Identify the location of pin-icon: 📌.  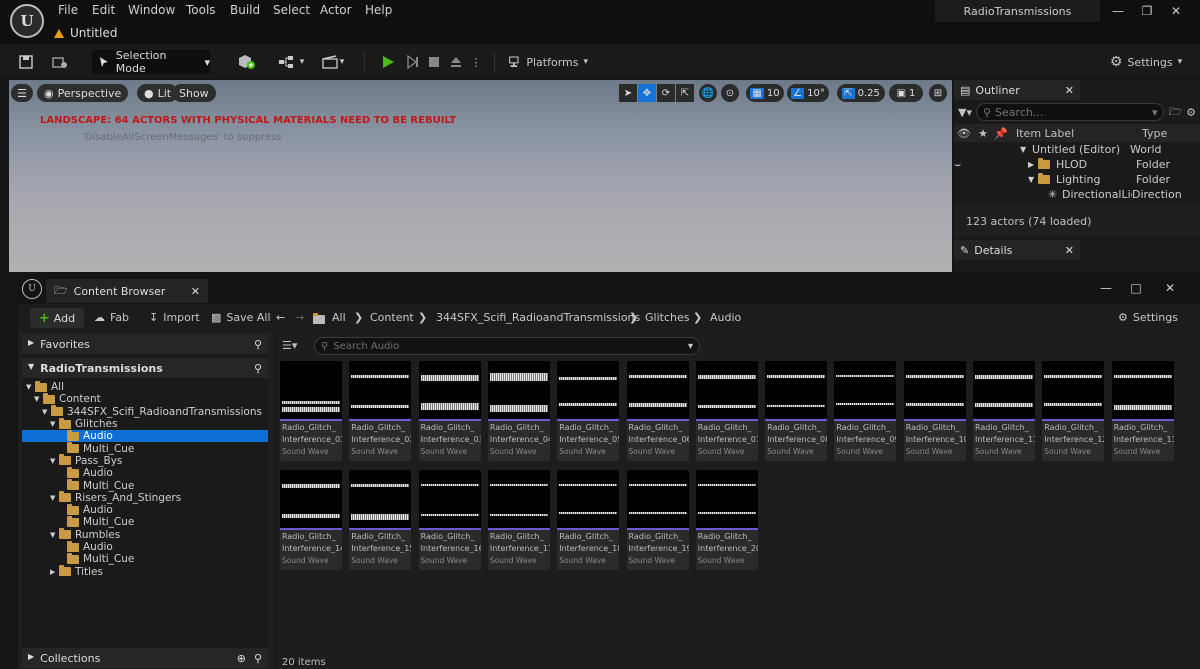
(1001, 133).